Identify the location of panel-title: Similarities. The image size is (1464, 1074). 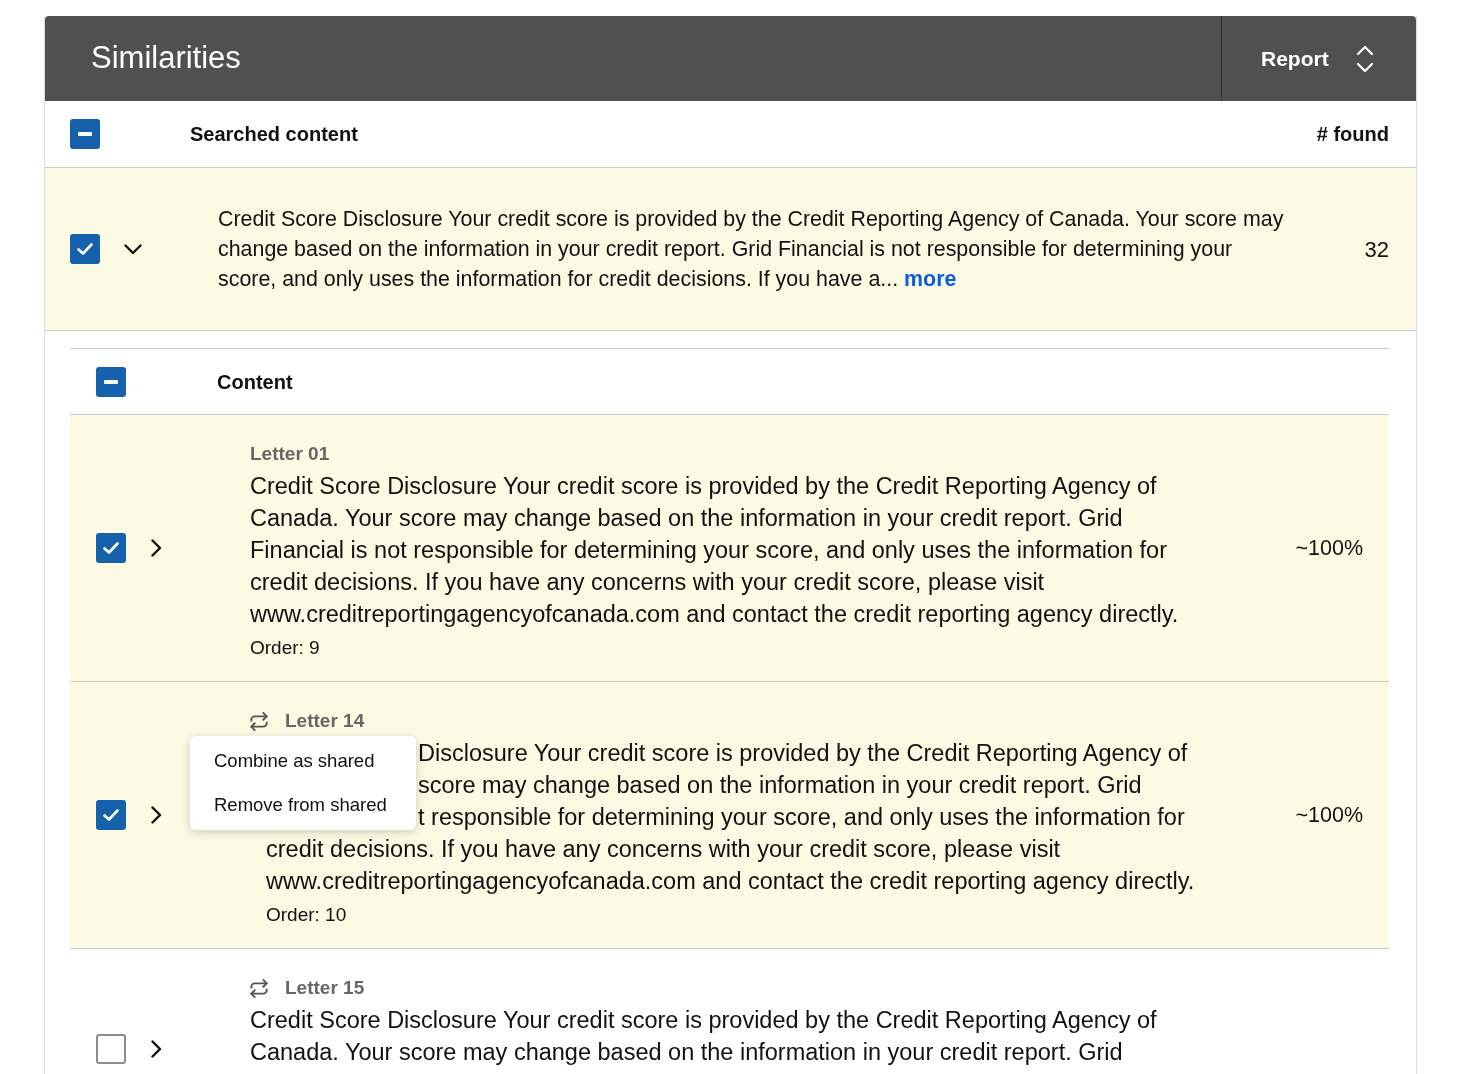
(166, 58).